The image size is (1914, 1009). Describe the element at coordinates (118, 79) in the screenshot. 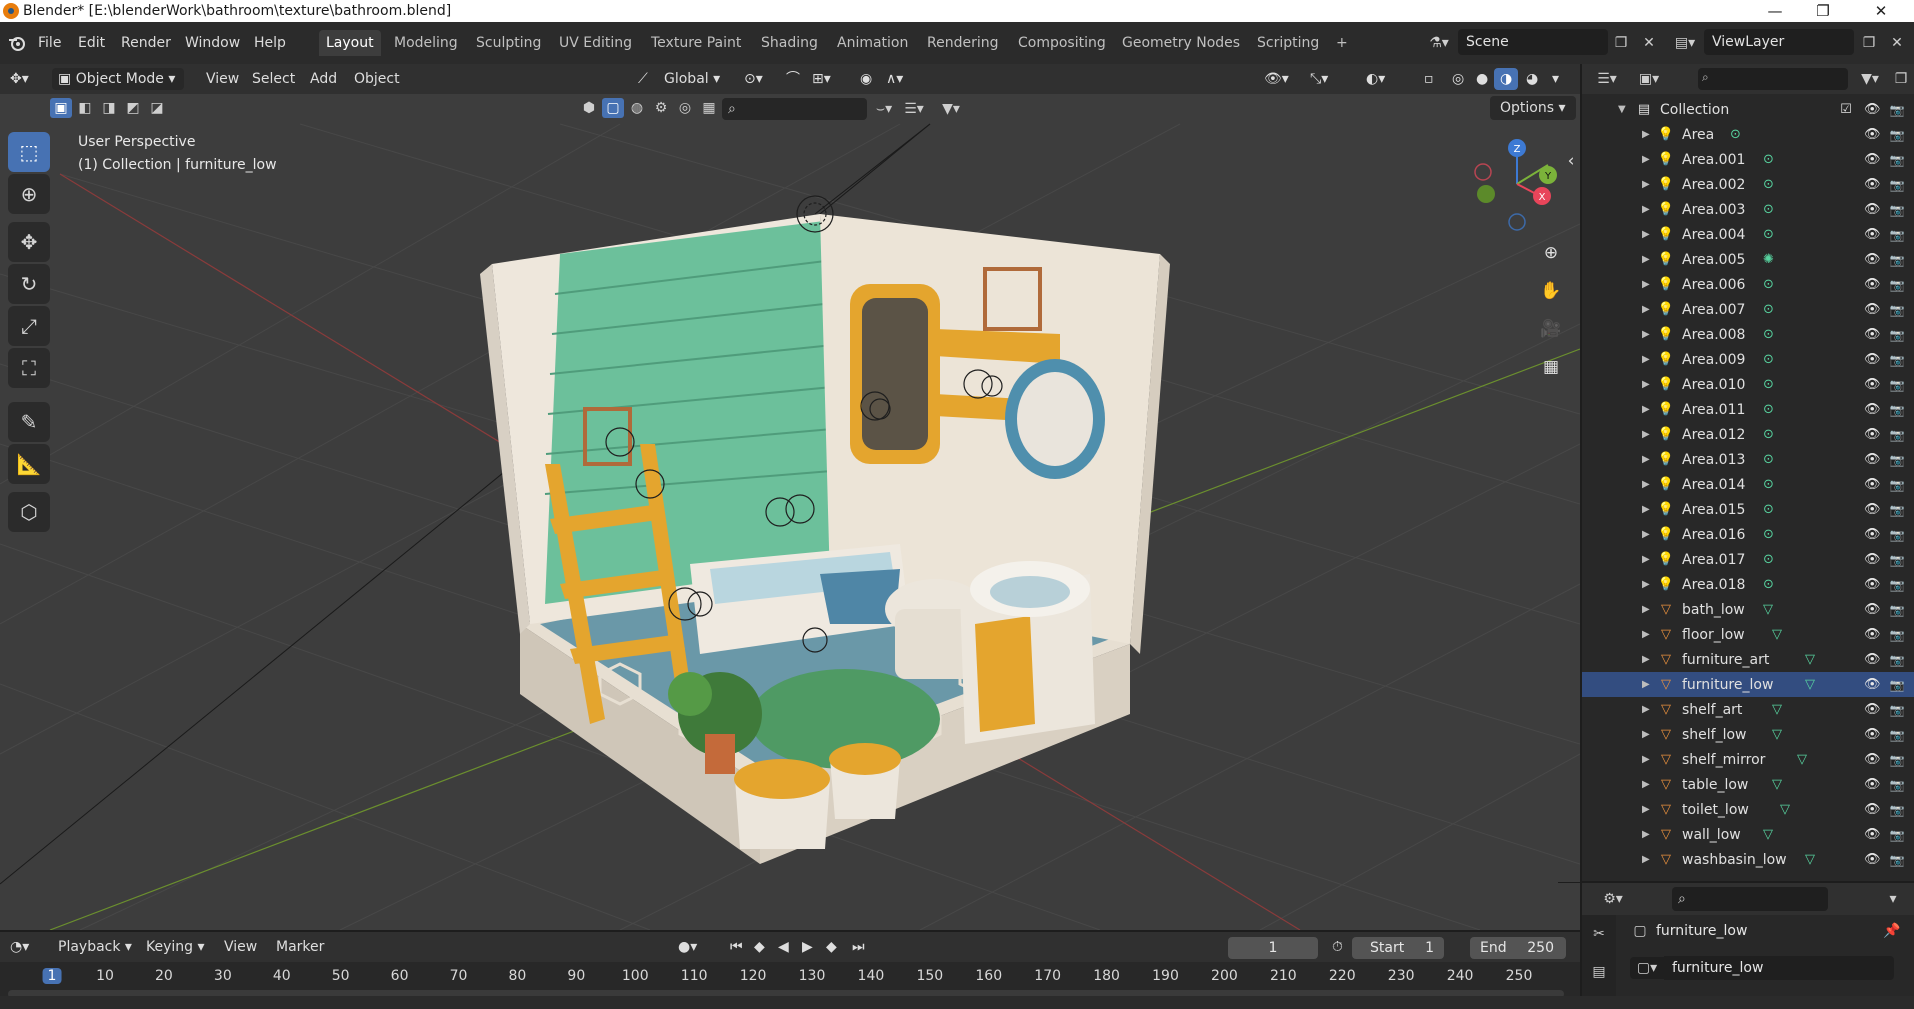

I see `object-mode-dropdown: ▣ Object Mode ▾` at that location.